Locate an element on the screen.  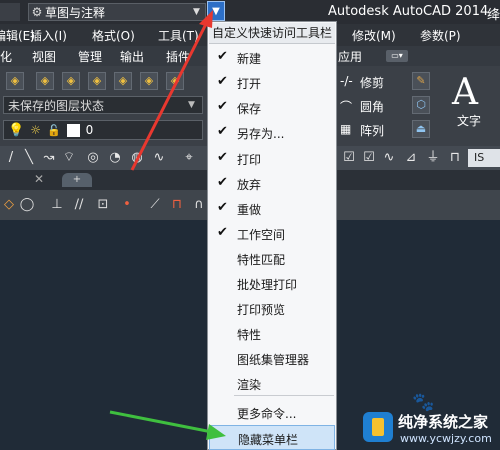
watermark-title: 纯净系统之家 is located at coordinates (443, 422).